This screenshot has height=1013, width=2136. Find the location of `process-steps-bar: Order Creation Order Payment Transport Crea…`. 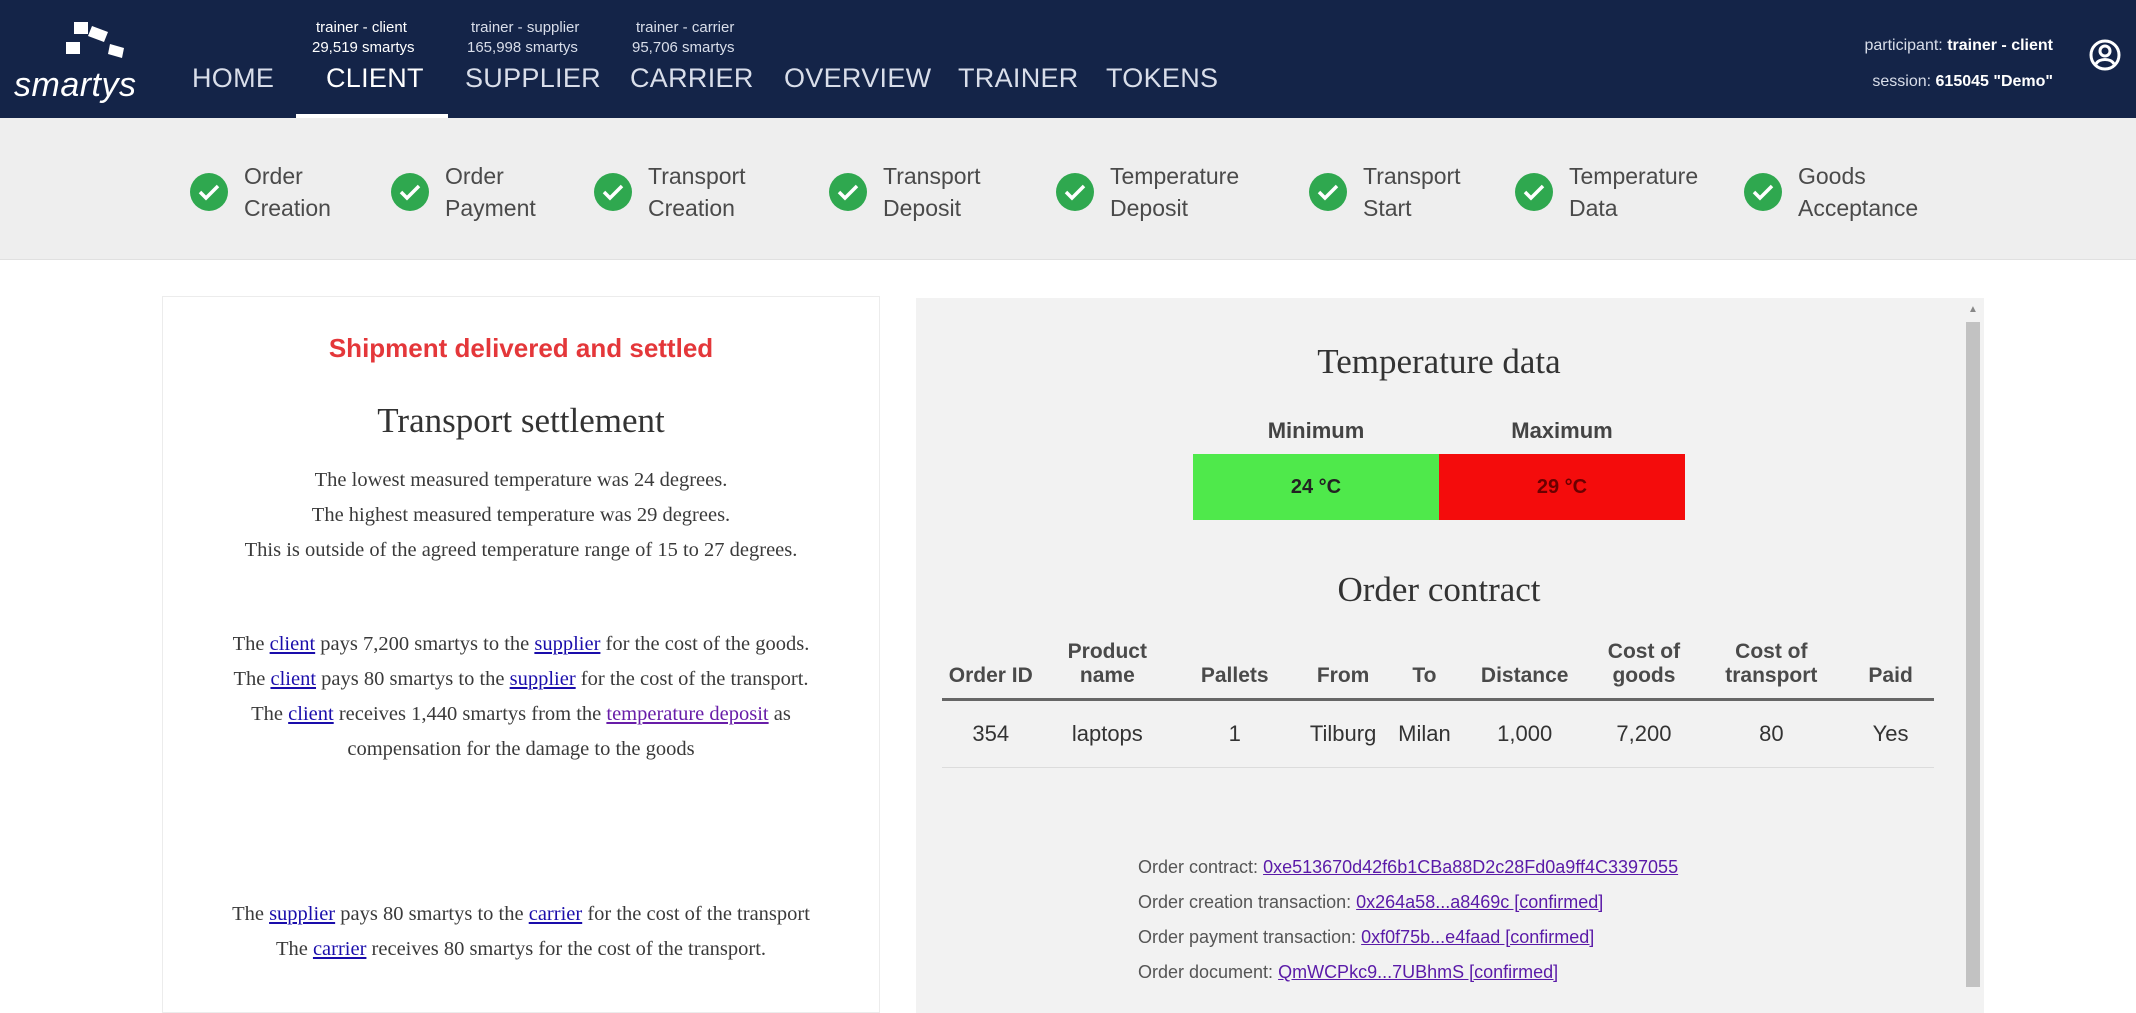

process-steps-bar: Order Creation Order Payment Transport Crea… is located at coordinates (1068, 189).